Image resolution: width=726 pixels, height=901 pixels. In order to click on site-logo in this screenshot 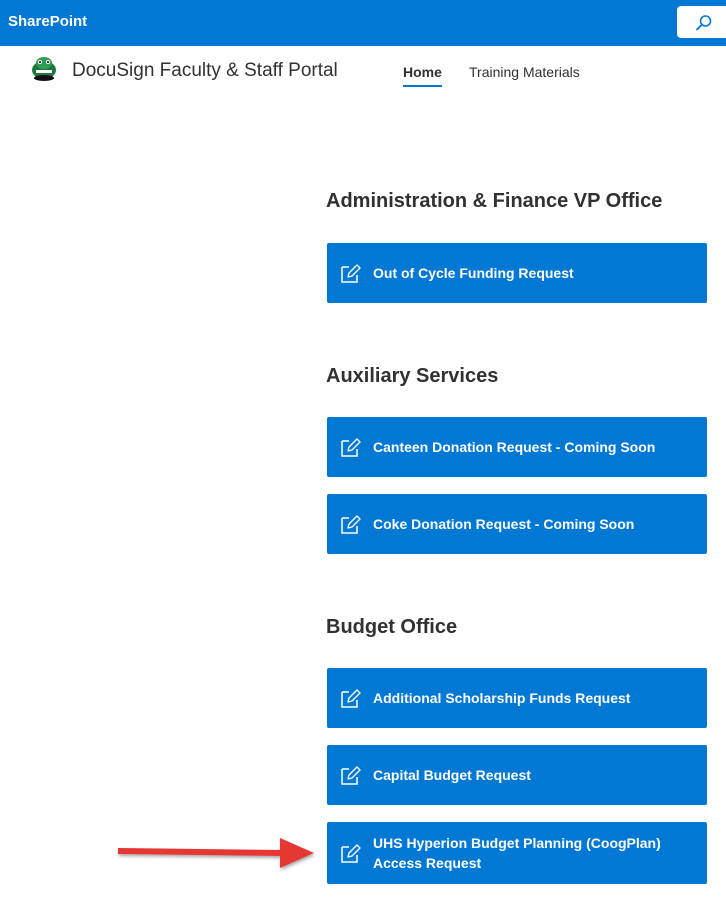, I will do `click(44, 68)`.